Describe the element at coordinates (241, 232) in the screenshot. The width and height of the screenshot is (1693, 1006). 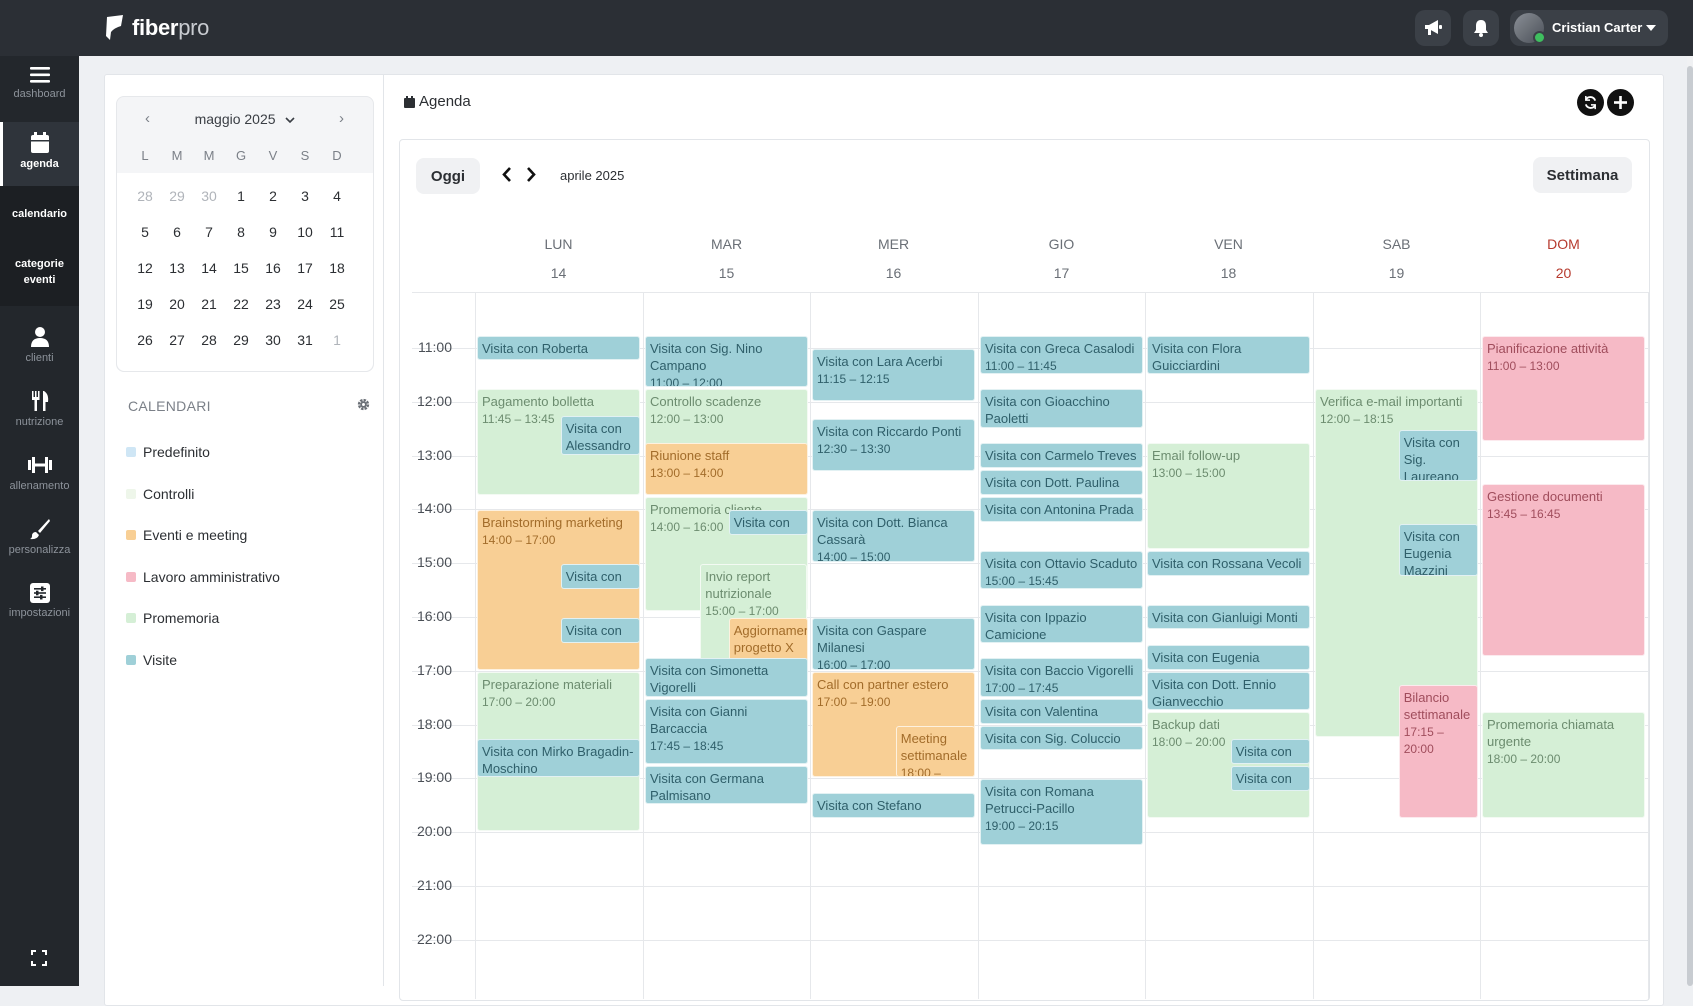
I see `mini-day-cell: 8` at that location.